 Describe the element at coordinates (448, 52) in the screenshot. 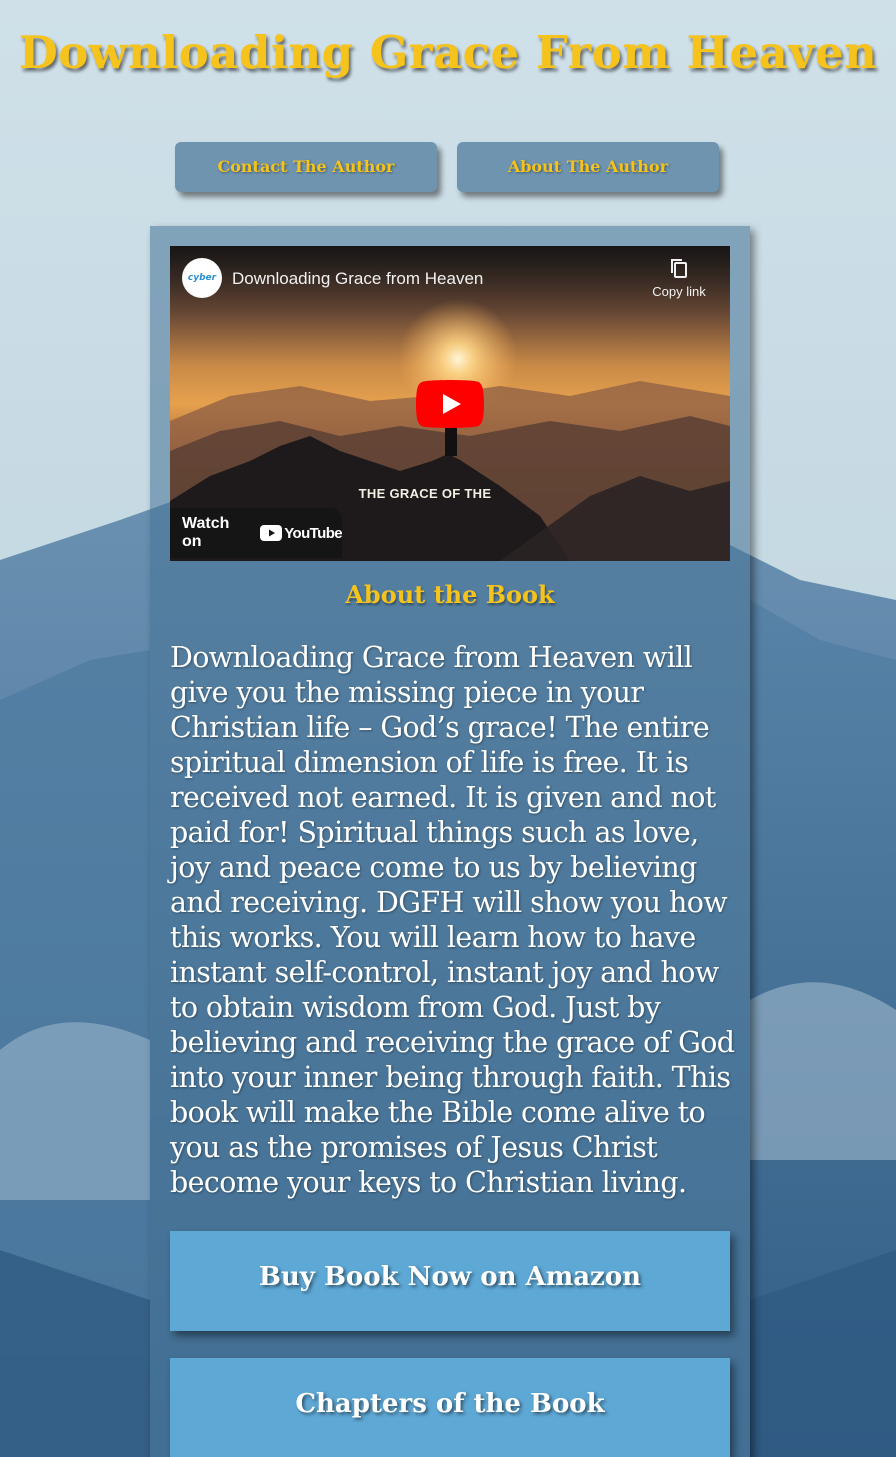

I see `site-title: Downloading Grace From Heaven` at that location.